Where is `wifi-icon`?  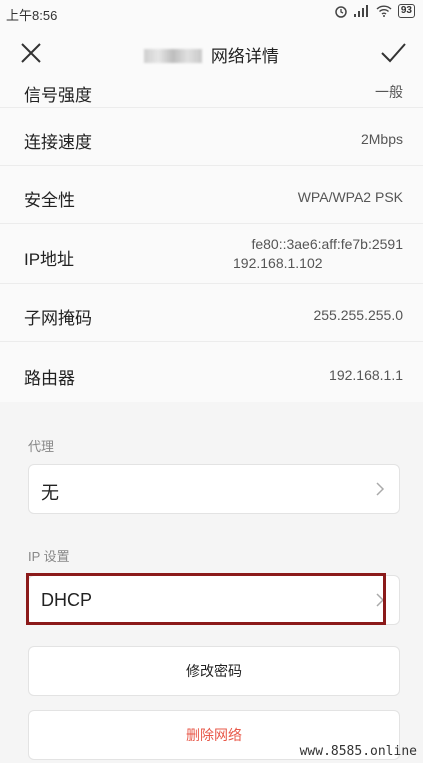
wifi-icon is located at coordinates (384, 11).